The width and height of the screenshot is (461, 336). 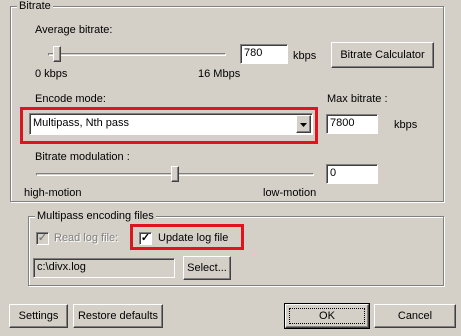 I want to click on read-log-label: Read log file:, so click(x=86, y=238).